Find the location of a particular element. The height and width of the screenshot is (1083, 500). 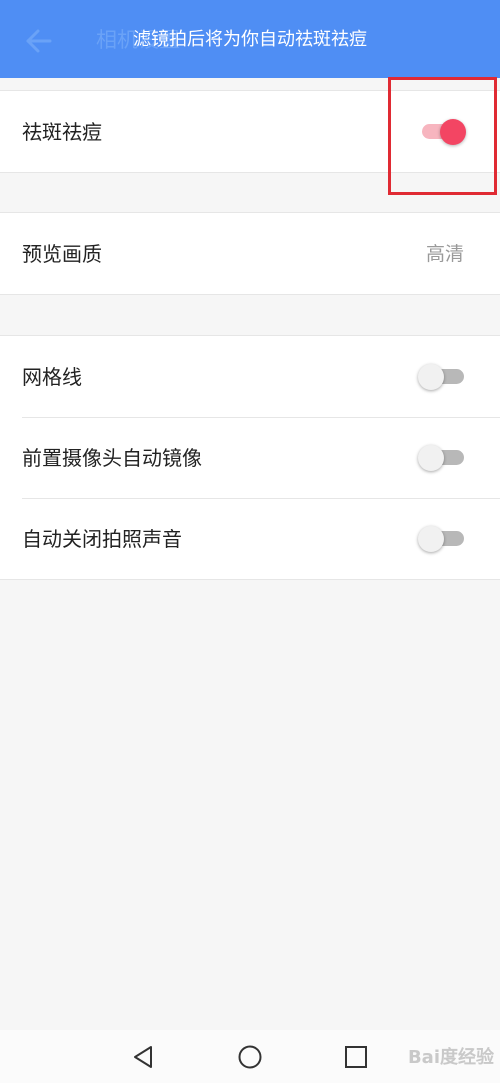

app-header: 相机设置 滤镜拍后将为你自动祛斑祛痘 is located at coordinates (250, 39).